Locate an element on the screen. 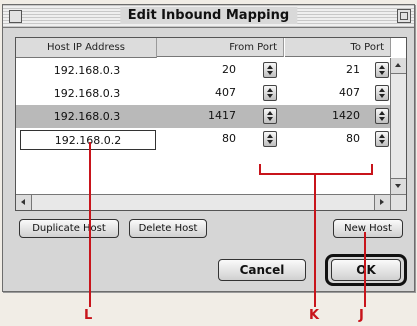  callout-line-k-bar is located at coordinates (316, 174).